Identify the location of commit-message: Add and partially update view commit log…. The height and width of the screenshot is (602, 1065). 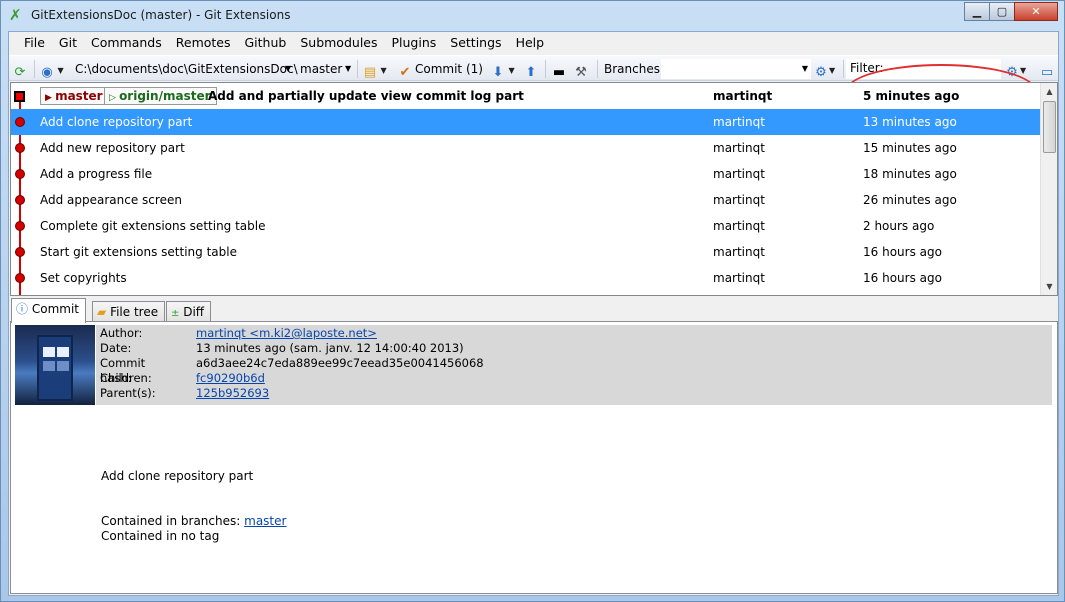
(366, 96).